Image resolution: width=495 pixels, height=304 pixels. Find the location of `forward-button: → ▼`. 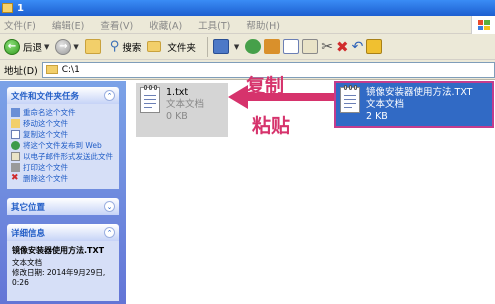

forward-button: → ▼ is located at coordinates (67, 46).